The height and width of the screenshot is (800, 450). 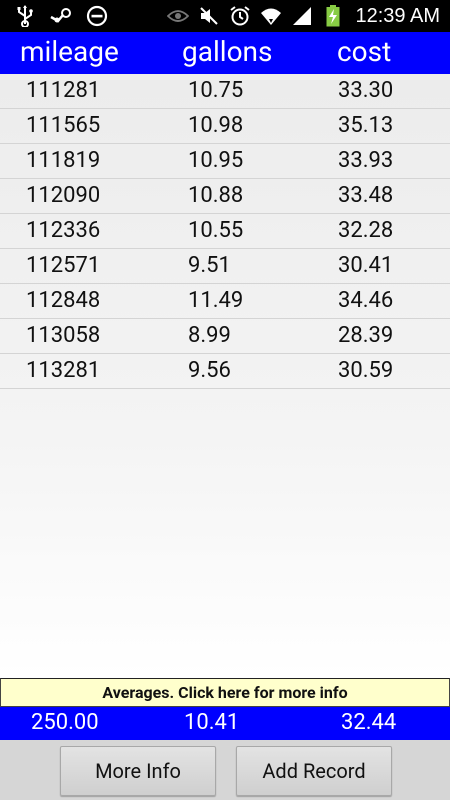 What do you see at coordinates (216, 230) in the screenshot?
I see `cell-gallons: 10.55` at bounding box center [216, 230].